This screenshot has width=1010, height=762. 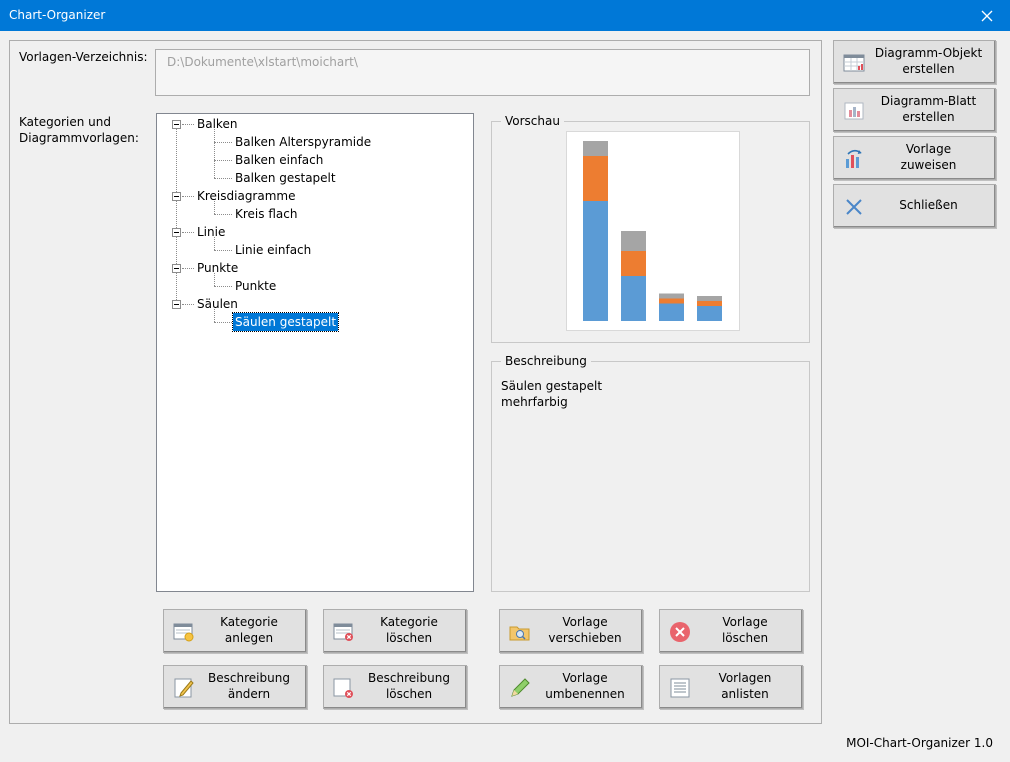 I want to click on preview-chart, so click(x=653, y=231).